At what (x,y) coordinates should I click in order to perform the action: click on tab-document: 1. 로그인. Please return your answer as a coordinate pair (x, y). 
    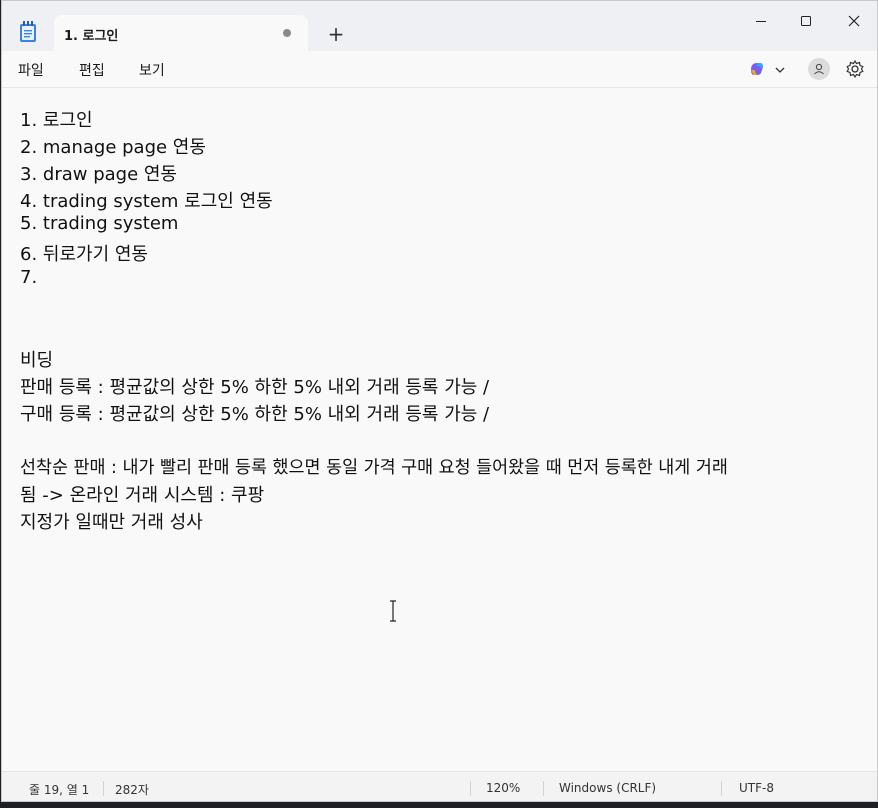
    Looking at the image, I should click on (181, 33).